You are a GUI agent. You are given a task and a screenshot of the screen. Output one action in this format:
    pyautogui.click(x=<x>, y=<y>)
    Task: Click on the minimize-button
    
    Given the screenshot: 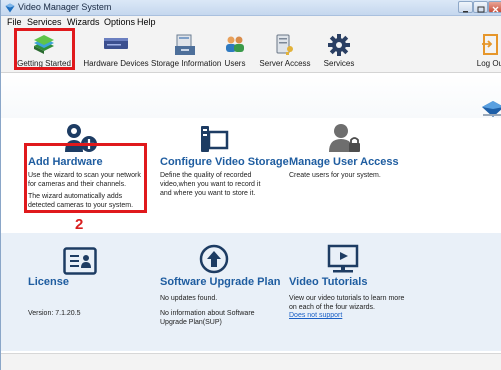 What is the action you would take?
    pyautogui.click(x=465, y=7)
    